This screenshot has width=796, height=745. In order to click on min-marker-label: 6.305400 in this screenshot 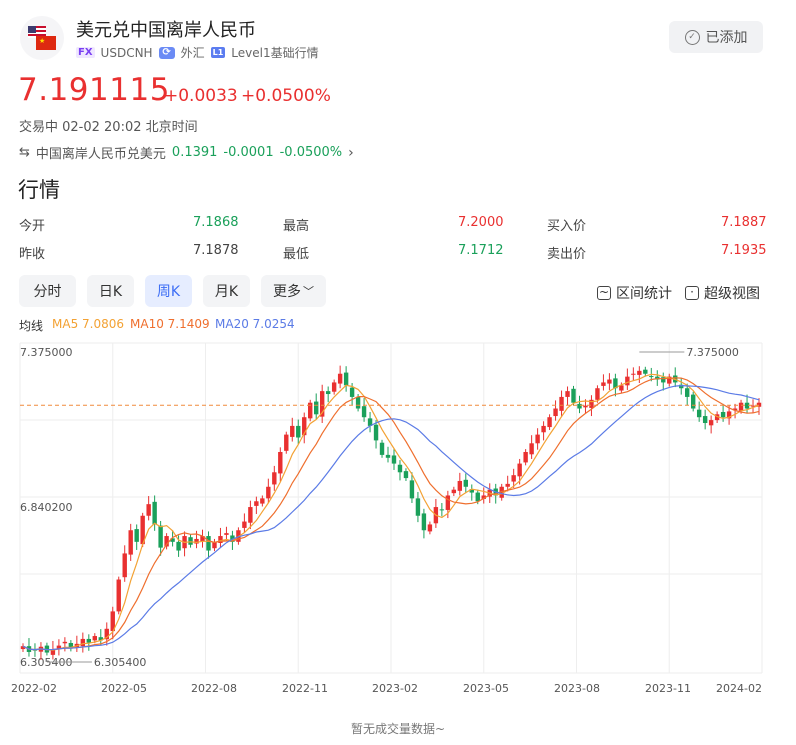, I will do `click(120, 662)`.